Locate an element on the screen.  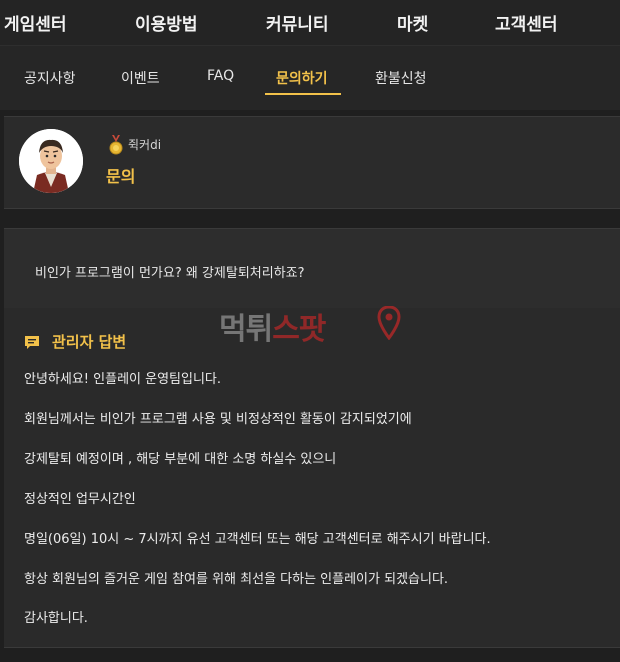
nav-game-center: 게임센터 is located at coordinates (35, 22).